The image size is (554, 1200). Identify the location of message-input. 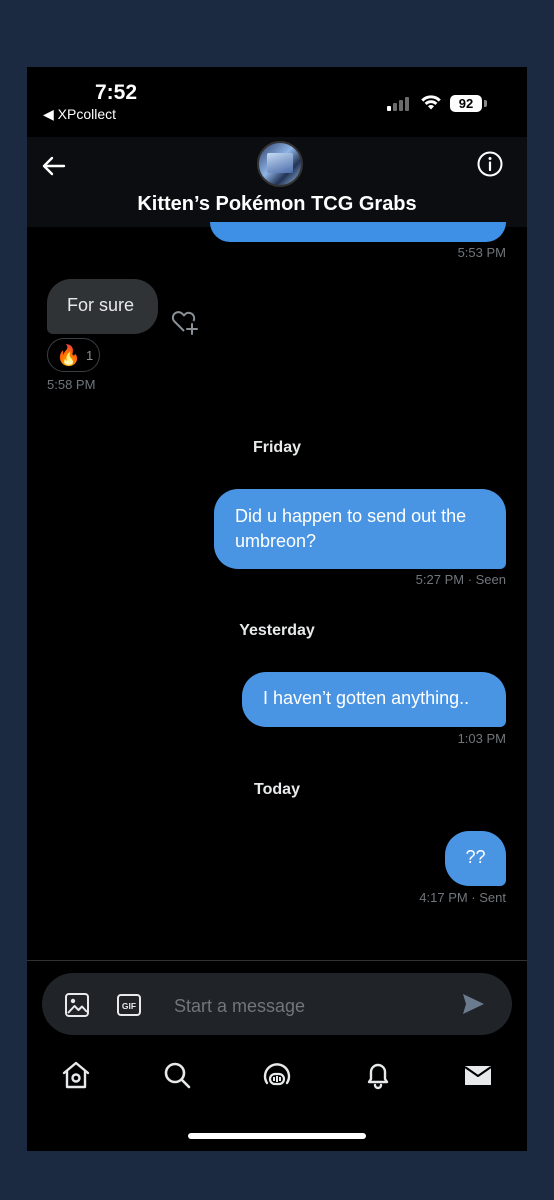
(309, 1006).